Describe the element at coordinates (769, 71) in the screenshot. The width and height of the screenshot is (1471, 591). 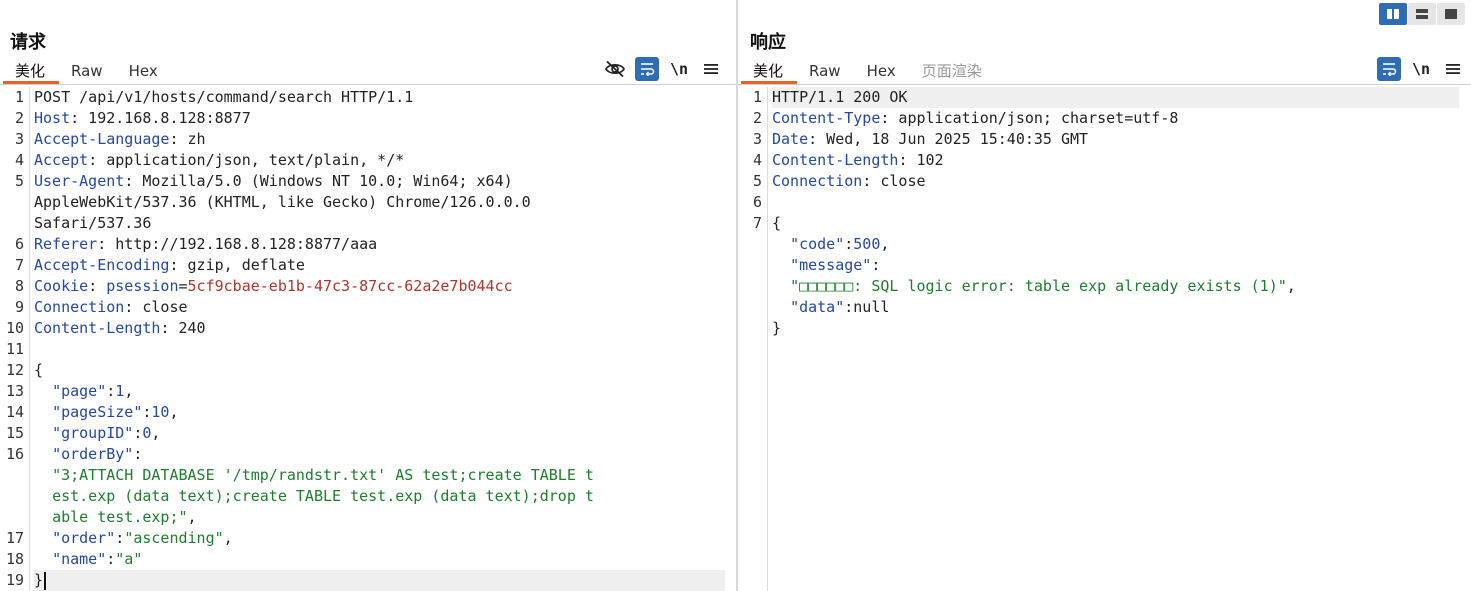
I see `response-tab-pretty: 美化` at that location.